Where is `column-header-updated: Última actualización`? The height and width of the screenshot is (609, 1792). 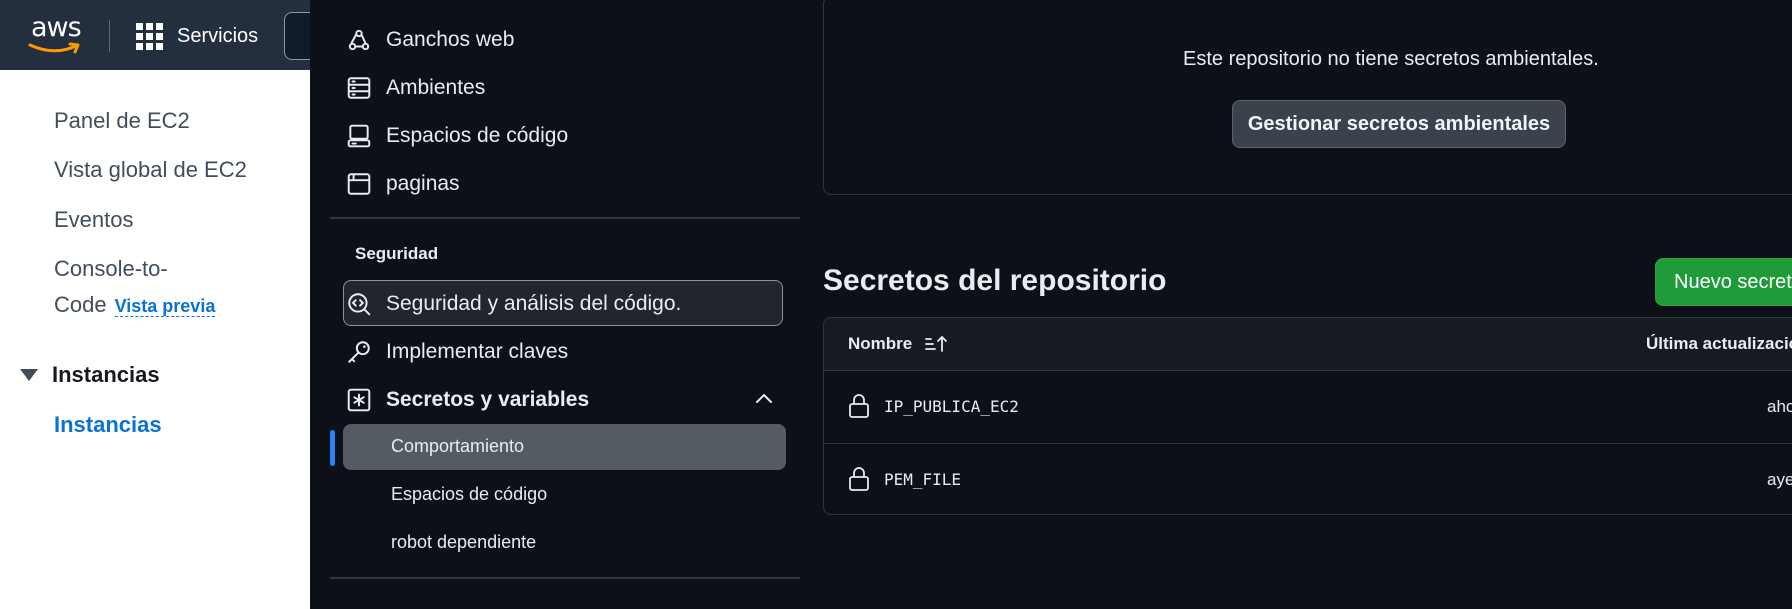 column-header-updated: Última actualización is located at coordinates (1719, 344).